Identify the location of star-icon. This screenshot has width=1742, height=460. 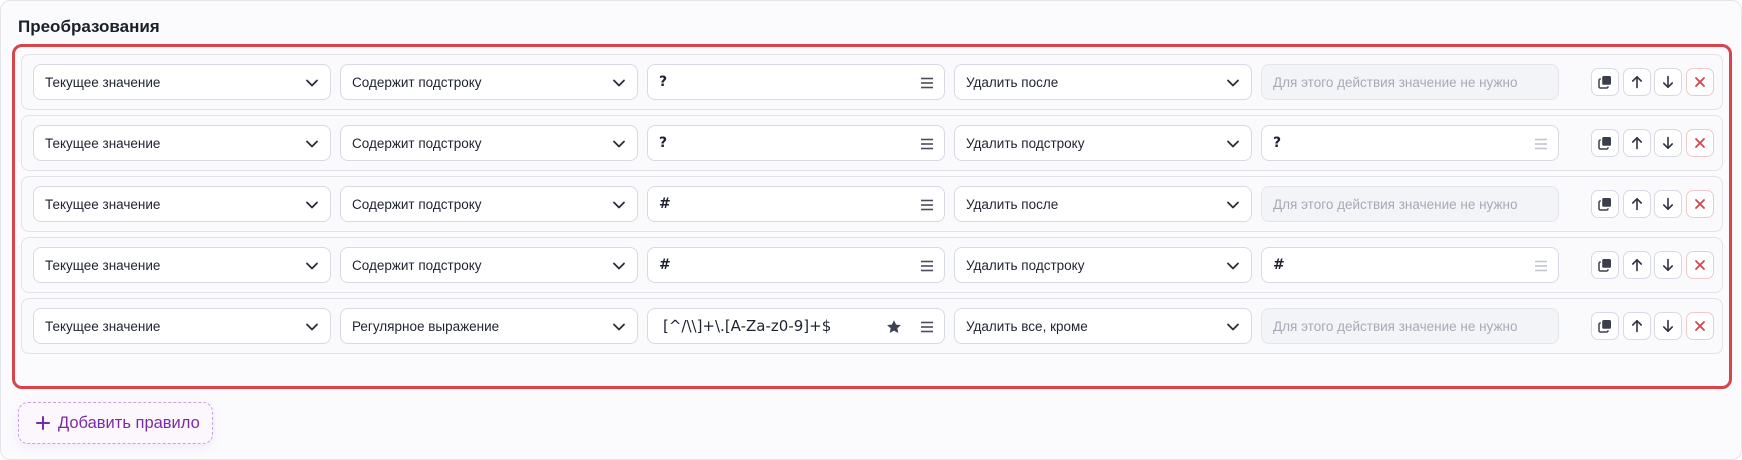
(894, 327).